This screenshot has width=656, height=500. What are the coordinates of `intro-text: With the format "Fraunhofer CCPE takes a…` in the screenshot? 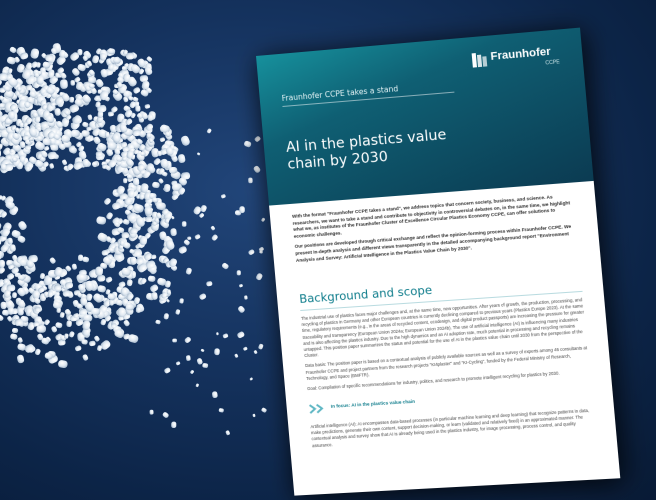 It's located at (435, 230).